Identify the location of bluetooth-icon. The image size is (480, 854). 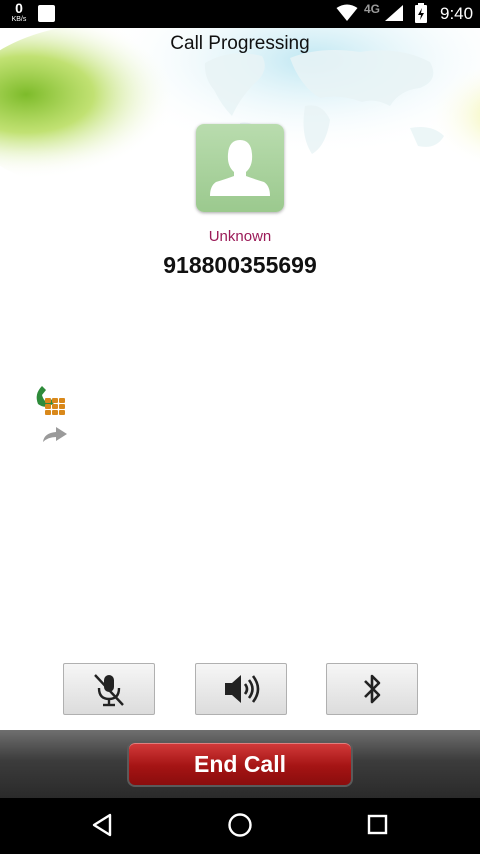
(372, 689).